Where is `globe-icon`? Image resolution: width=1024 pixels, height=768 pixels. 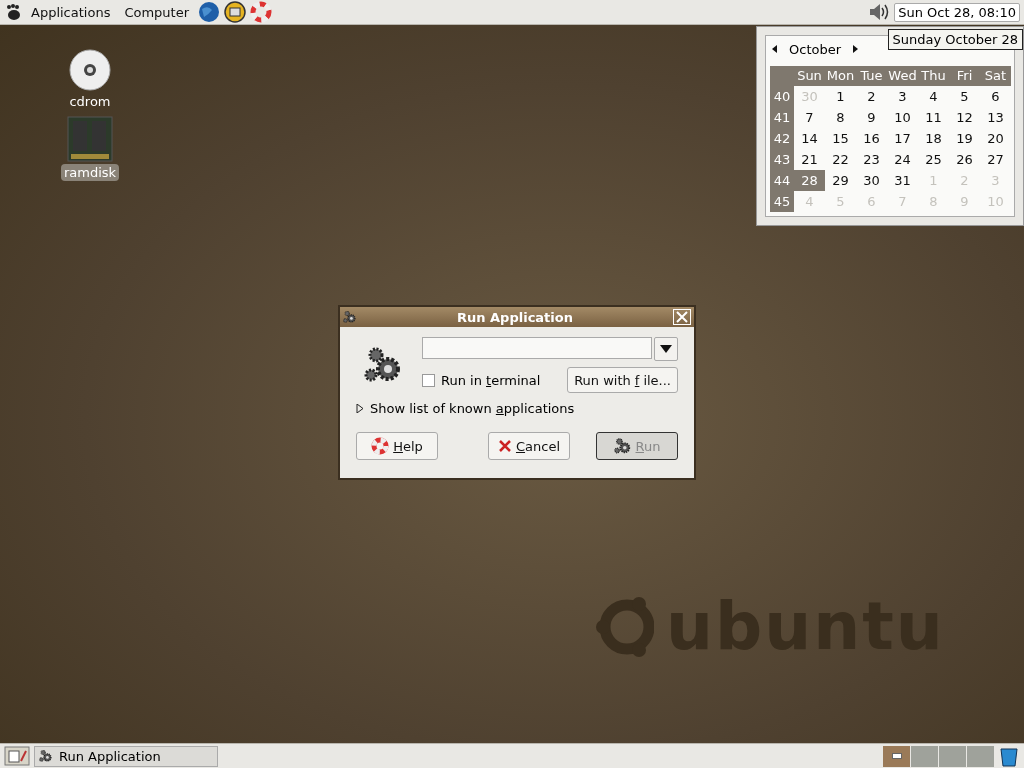 globe-icon is located at coordinates (209, 12).